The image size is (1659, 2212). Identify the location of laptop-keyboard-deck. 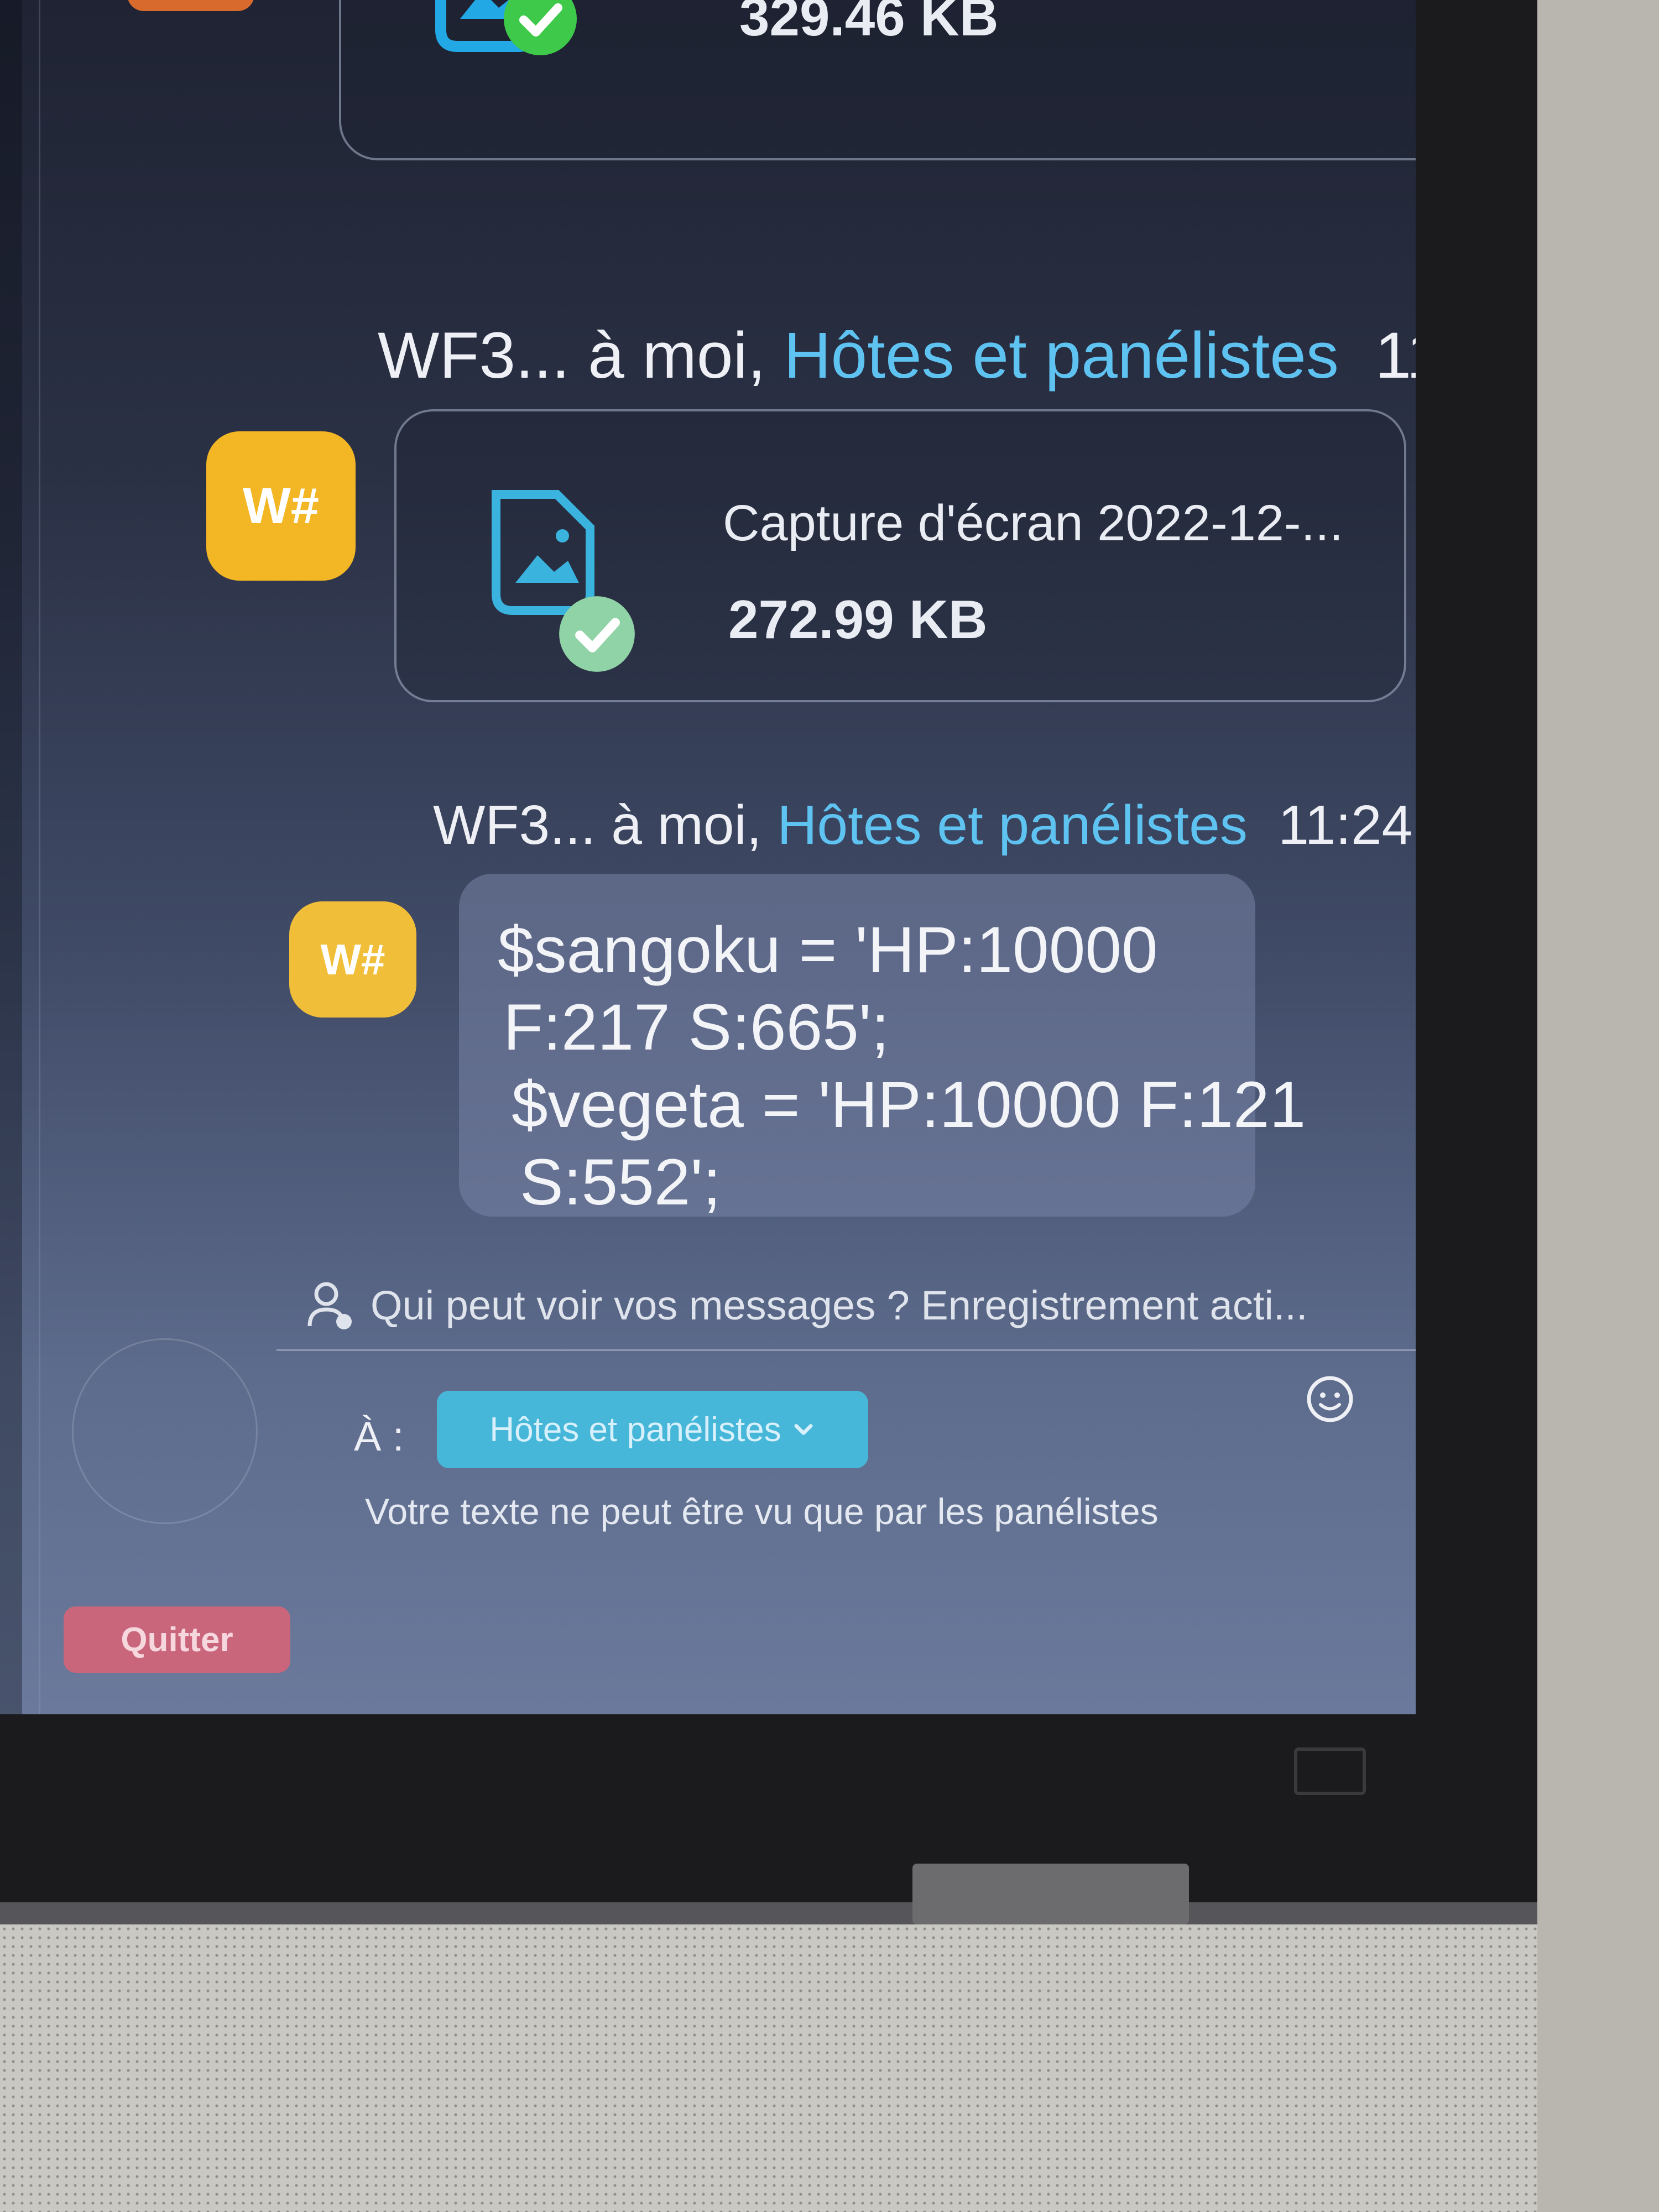
(769, 2068).